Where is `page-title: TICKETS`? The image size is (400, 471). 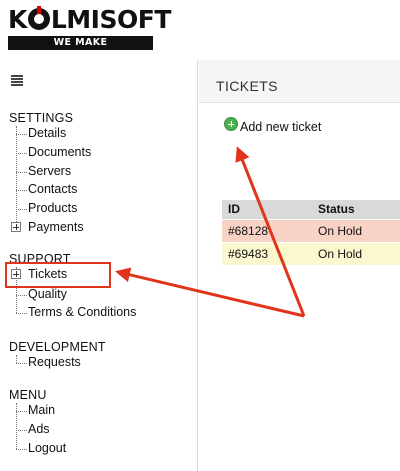
page-title: TICKETS is located at coordinates (247, 86).